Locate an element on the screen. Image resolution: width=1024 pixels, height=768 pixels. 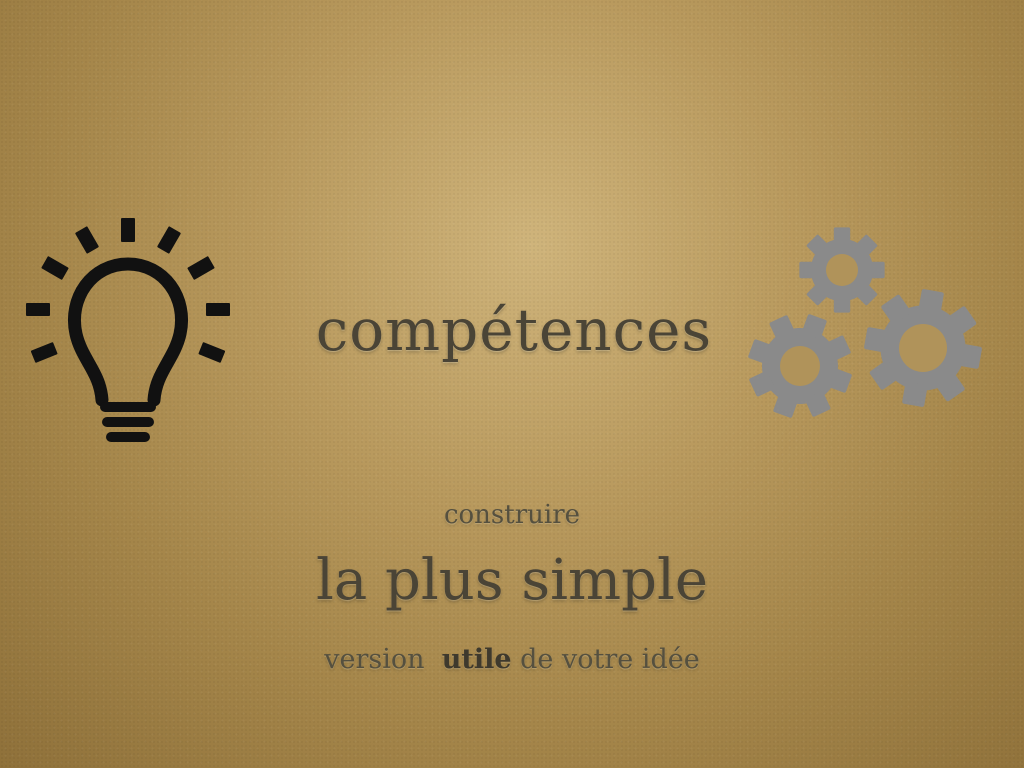
slide-title: compétences is located at coordinates (512, 330).